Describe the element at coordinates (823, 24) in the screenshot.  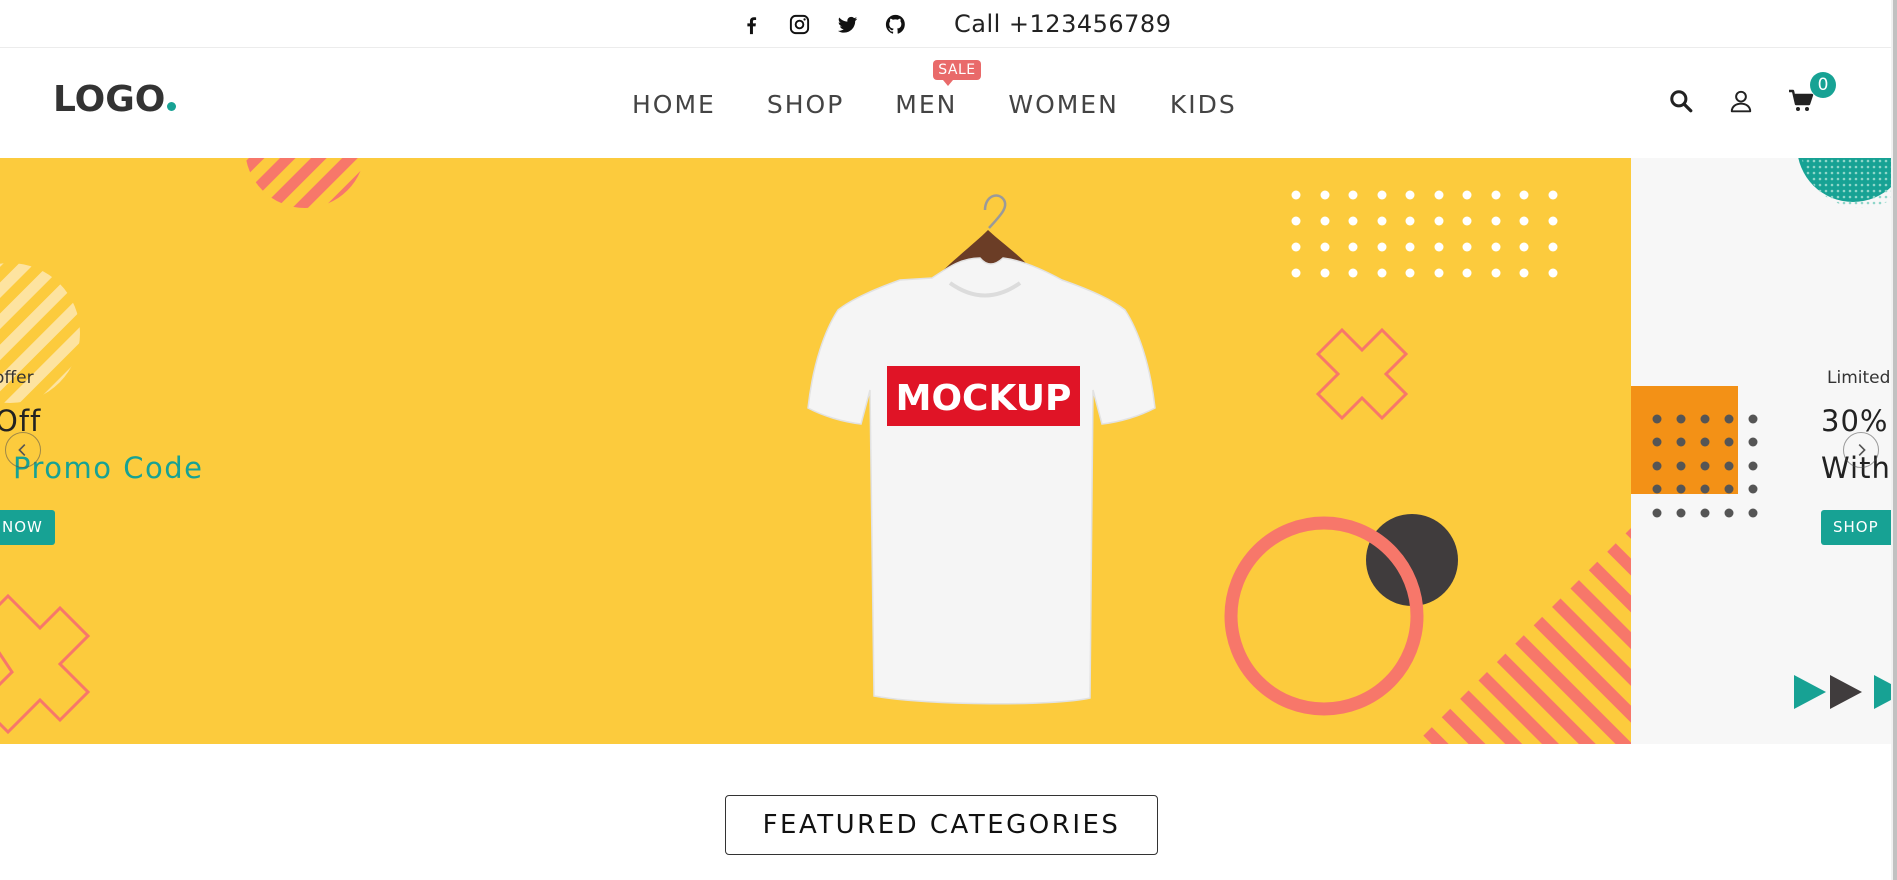
I see `social-links` at that location.